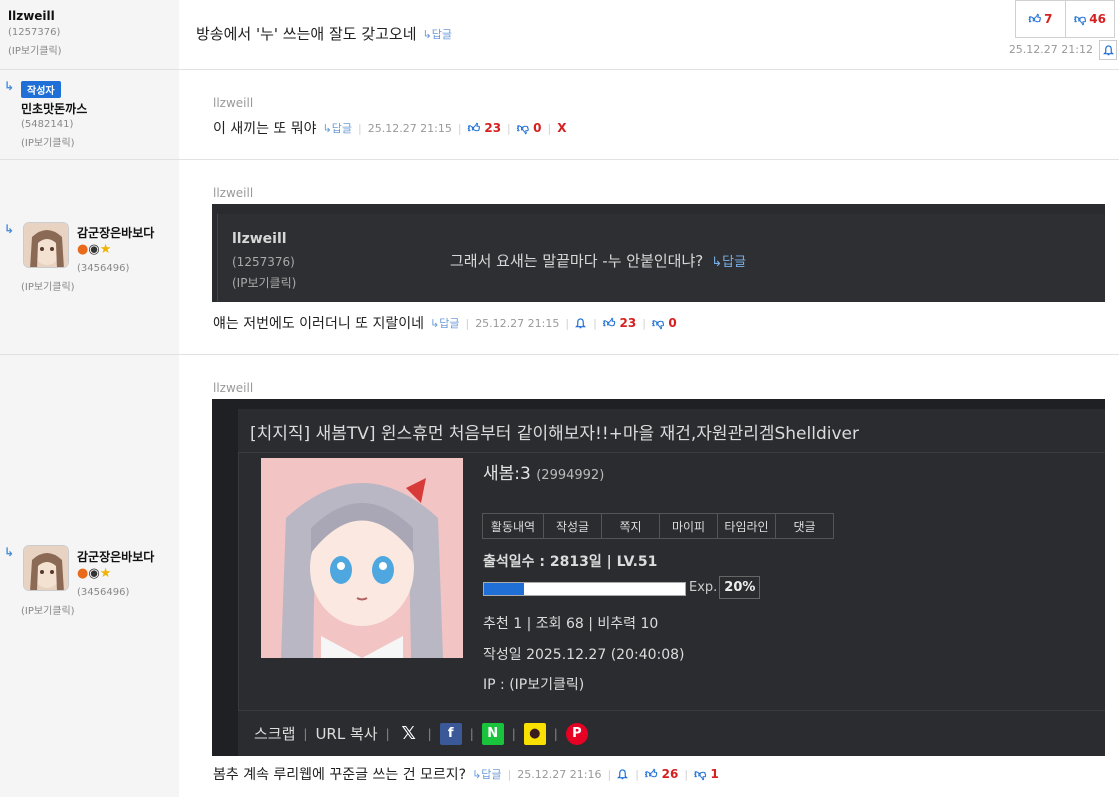 This screenshot has height=797, width=1119. Describe the element at coordinates (264, 283) in the screenshot. I see `quoted-author-ip: (IP보기클릭)` at that location.